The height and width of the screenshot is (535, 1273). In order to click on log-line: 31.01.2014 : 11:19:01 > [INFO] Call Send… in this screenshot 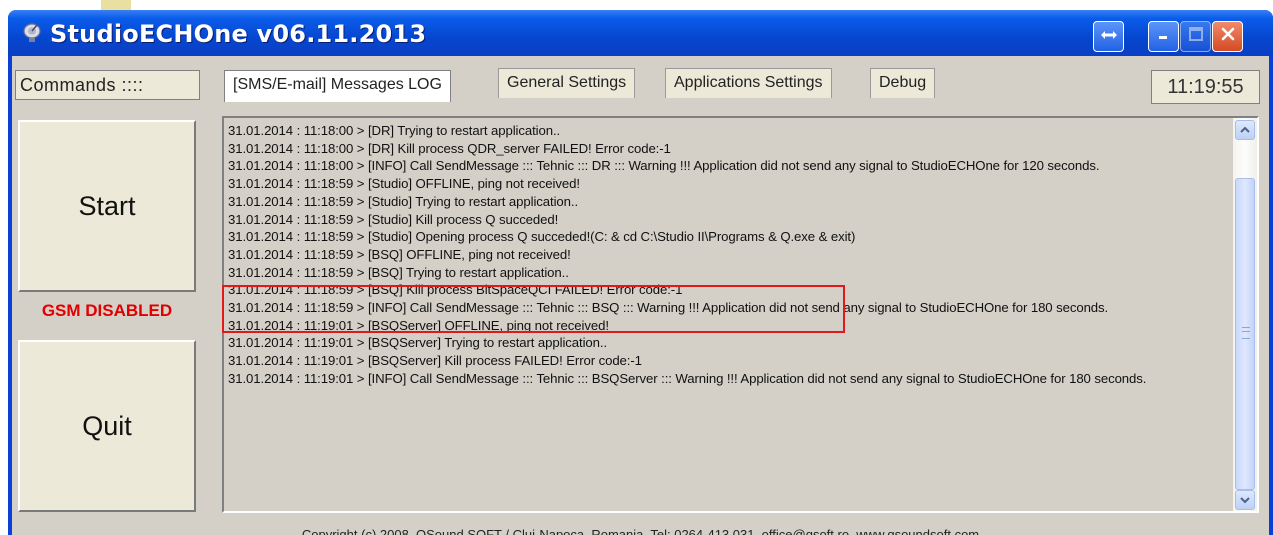, I will do `click(687, 378)`.